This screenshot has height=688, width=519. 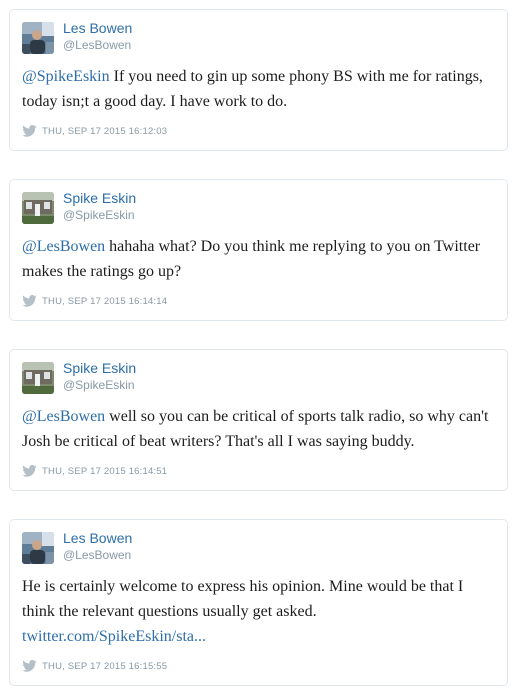 I want to click on tweet-meta: THU, SEP 17 2015 16:12:03, so click(x=94, y=131).